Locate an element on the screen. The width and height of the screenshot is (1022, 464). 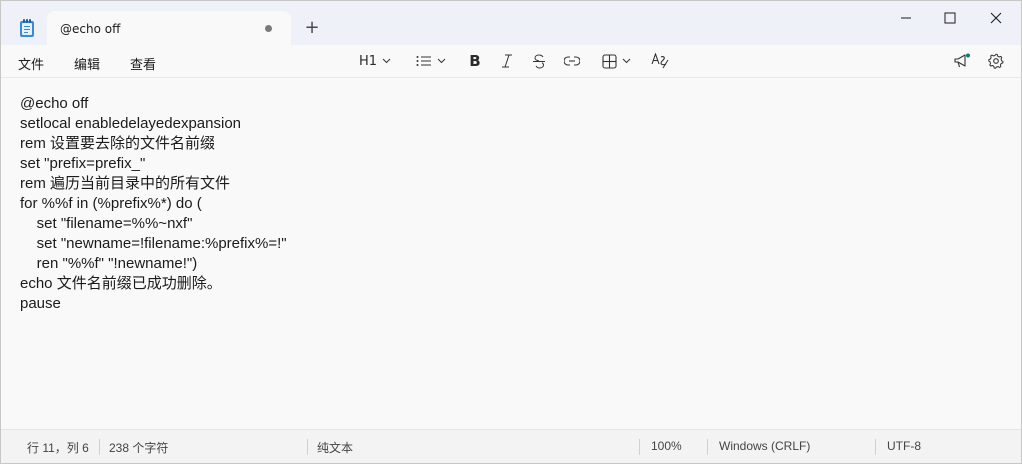
editor-line: set "newname=!filename:%prefix%=!" is located at coordinates (153, 243).